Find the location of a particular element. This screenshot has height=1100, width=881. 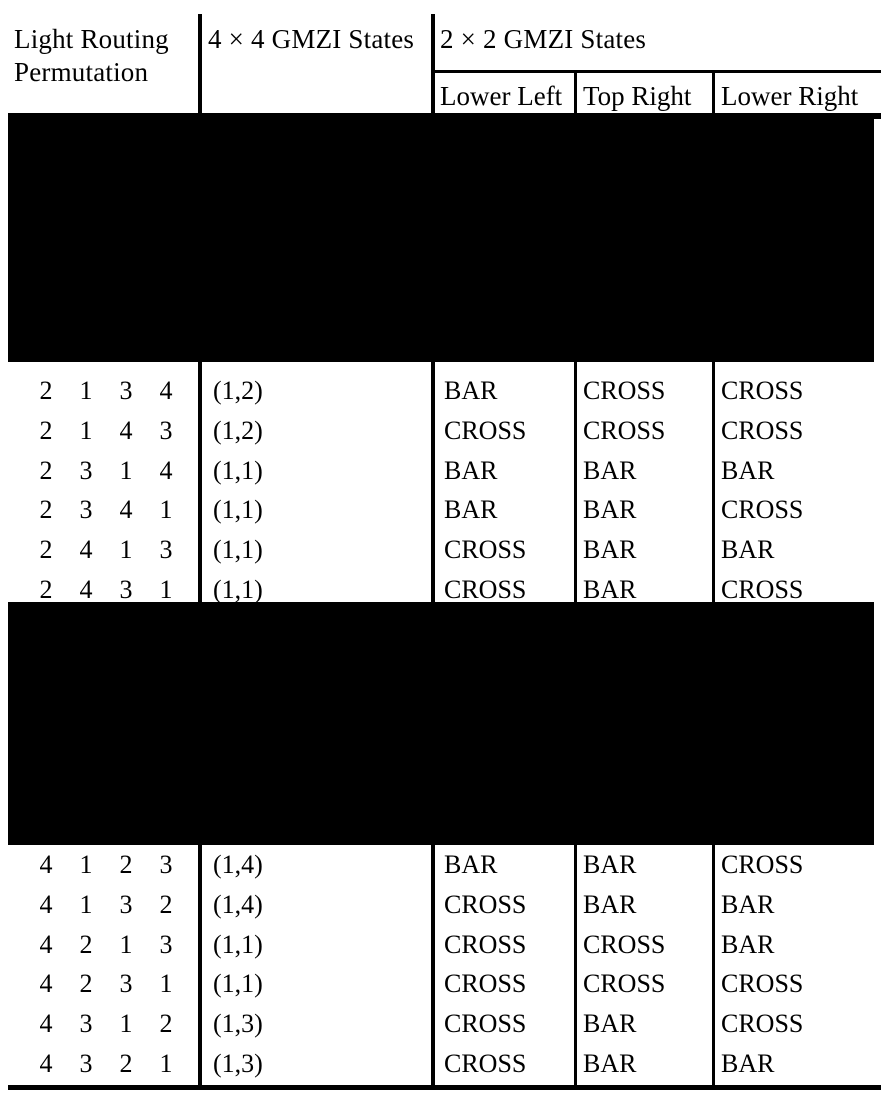

table-row: 2 4 1 3 (1,1) CROSS BAR BAR is located at coordinates (440, 550).